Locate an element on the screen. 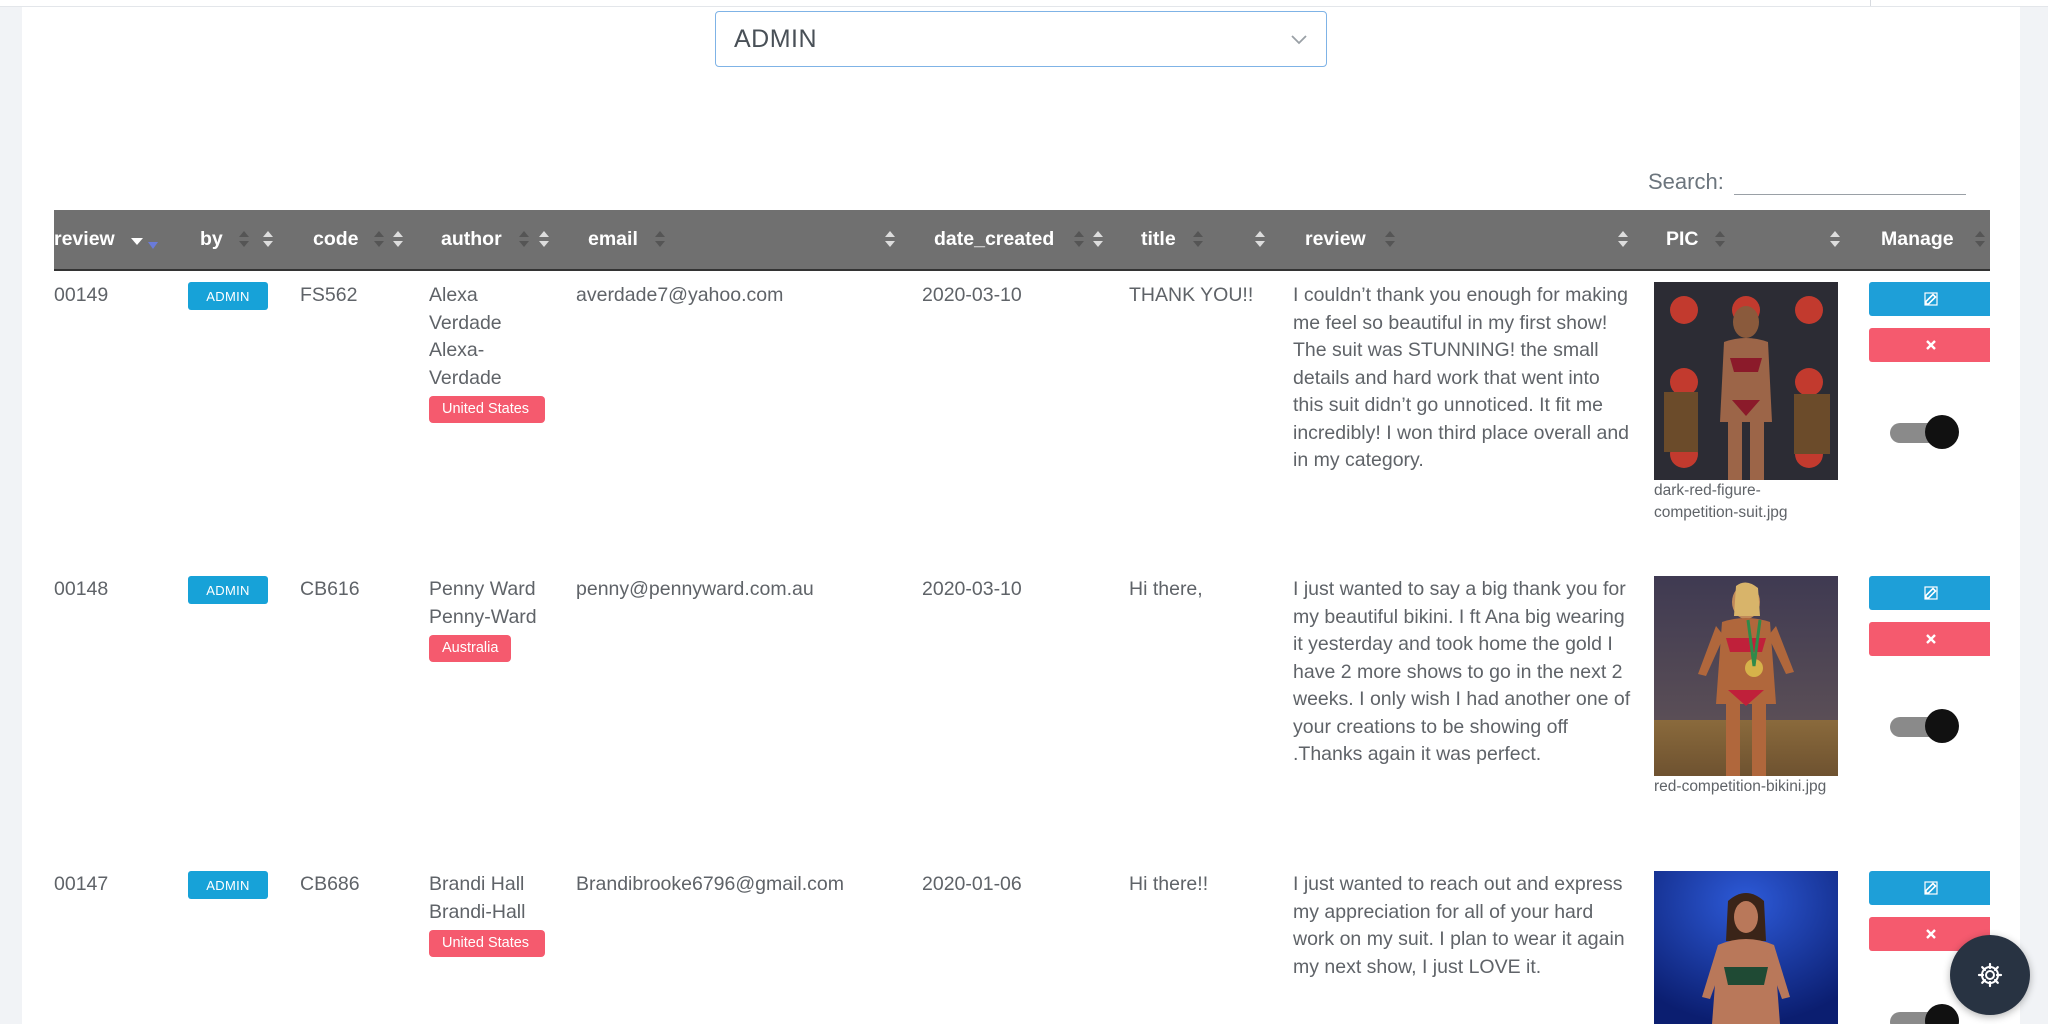 Image resolution: width=2048 pixels, height=1024 pixels. author-cell: Penny Ward Penny-Ward Australia is located at coordinates (494, 619).